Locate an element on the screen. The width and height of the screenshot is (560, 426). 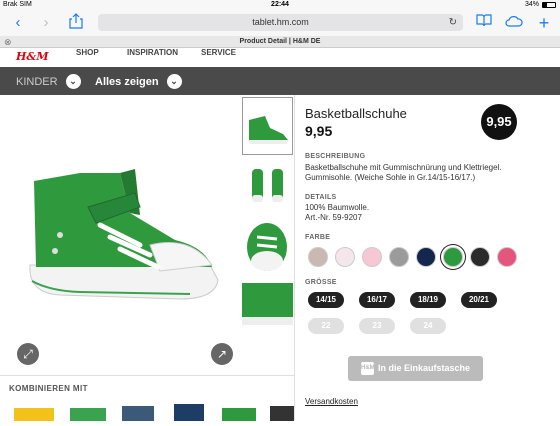
battery-icon is located at coordinates (549, 4).